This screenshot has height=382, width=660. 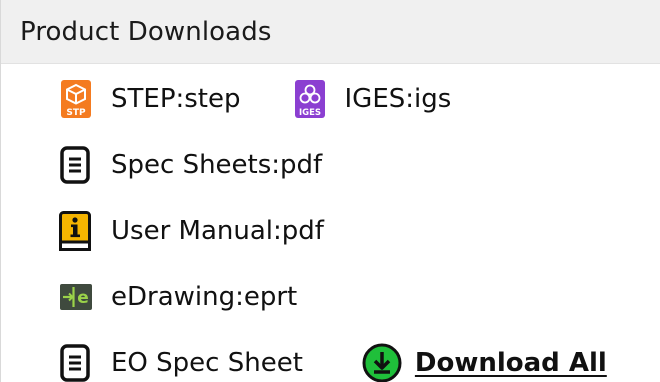 What do you see at coordinates (217, 165) in the screenshot?
I see `spec-sheets-download-label: Spec Sheets:pdf` at bounding box center [217, 165].